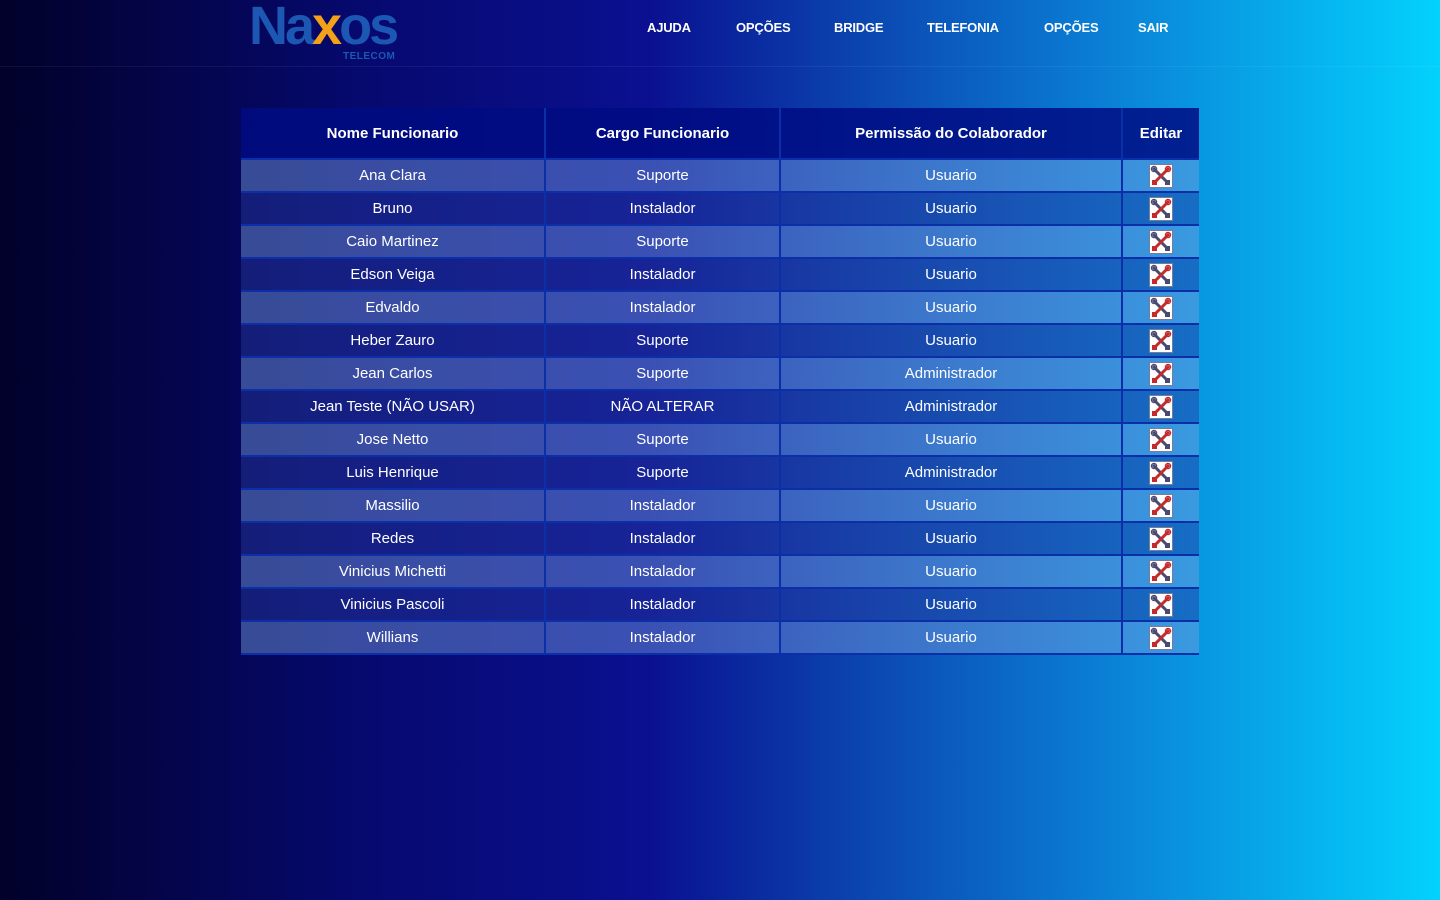  I want to click on table-row: Jose Netto Suporte Usuario, so click(720, 440).